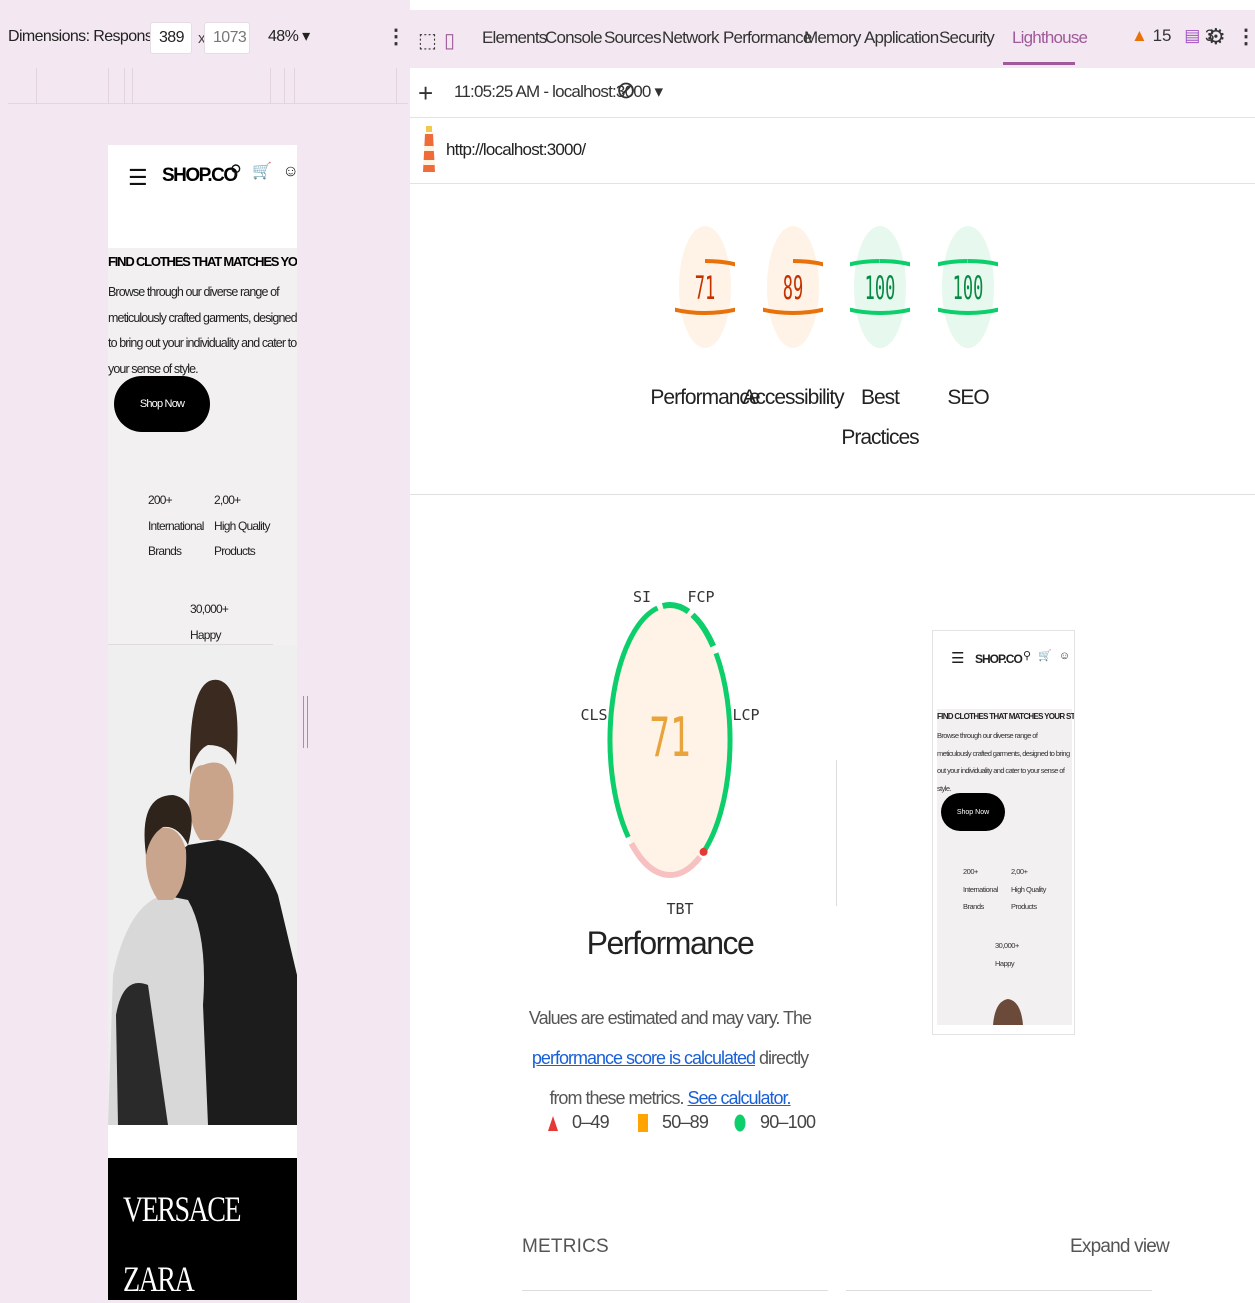 The height and width of the screenshot is (1303, 1255). What do you see at coordinates (673, 1122) in the screenshot?
I see `legend-average: 50–89` at bounding box center [673, 1122].